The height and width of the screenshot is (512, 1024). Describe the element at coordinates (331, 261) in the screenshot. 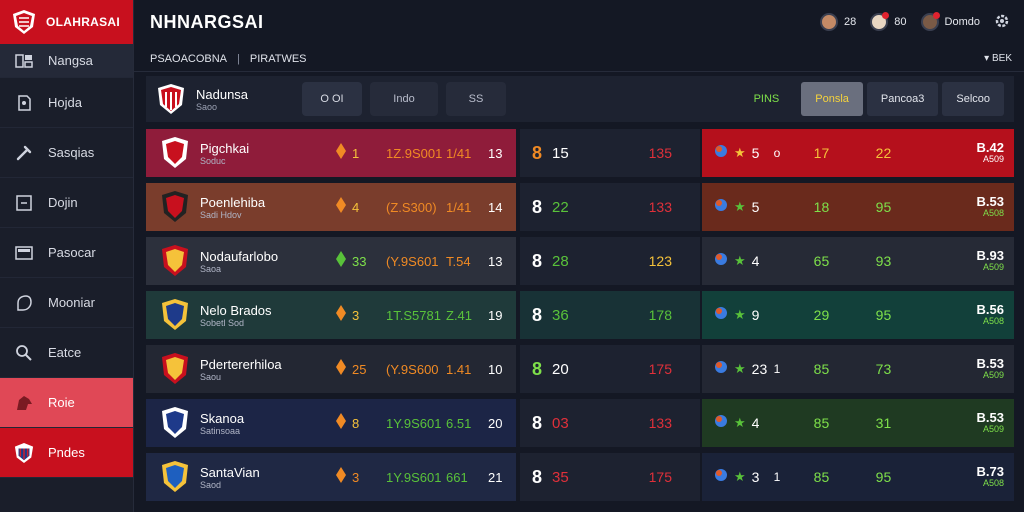

I see `row-team-cell: Nodaufarlobo Saoa 33 (Y.9S601 T.54 13` at that location.